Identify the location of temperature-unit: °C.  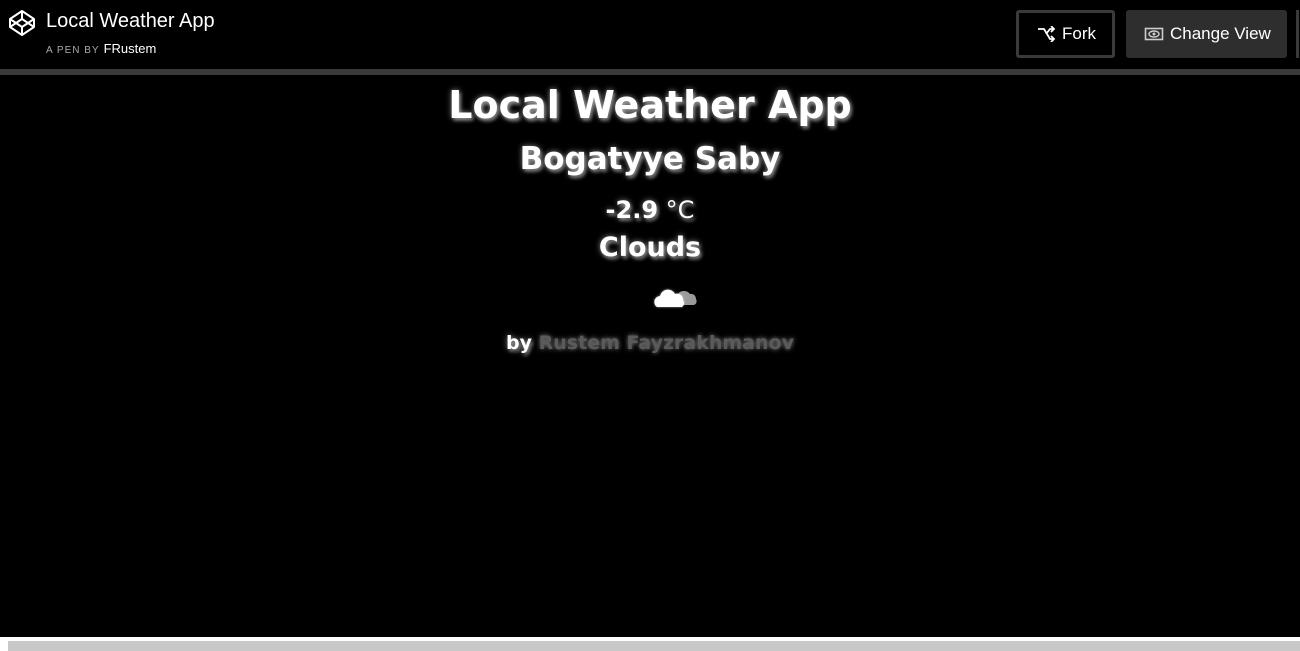
(680, 210).